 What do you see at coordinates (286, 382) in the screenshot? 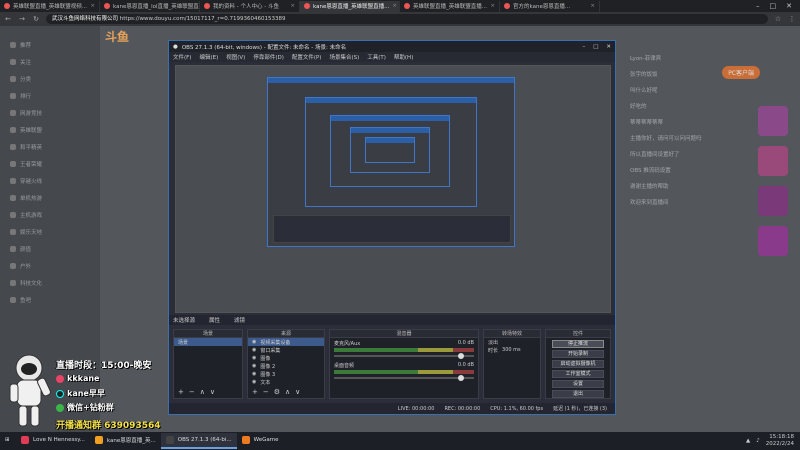
I see `source-item: ◉ 文本` at bounding box center [286, 382].